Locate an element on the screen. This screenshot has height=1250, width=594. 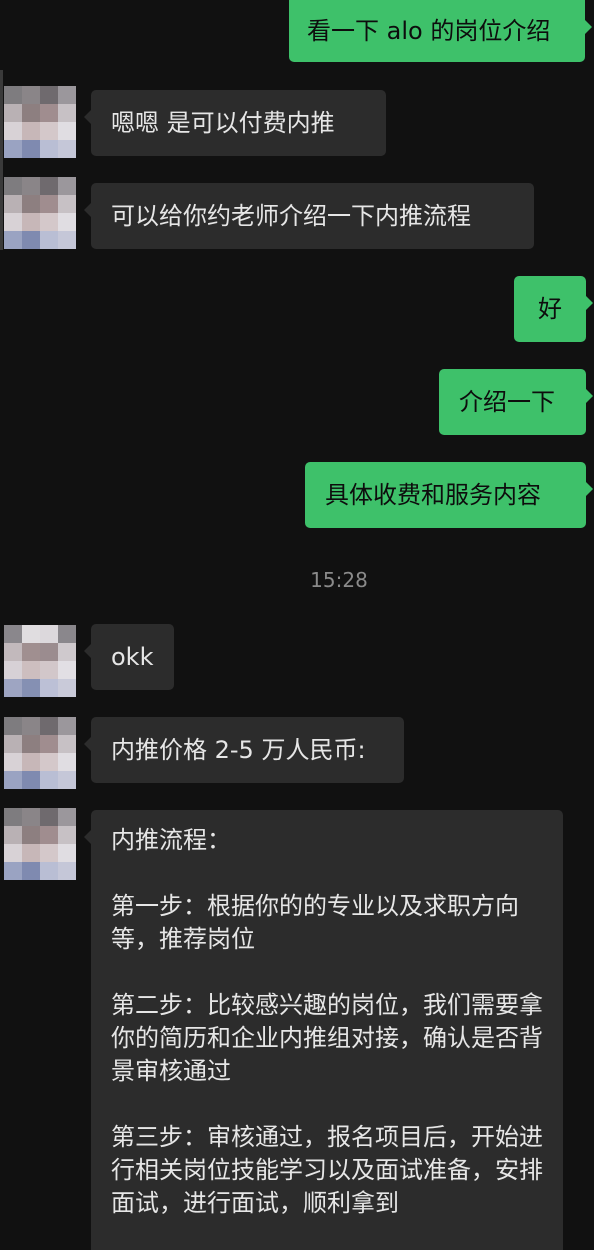
message-timestamp: 15:28 is located at coordinates (339, 580).